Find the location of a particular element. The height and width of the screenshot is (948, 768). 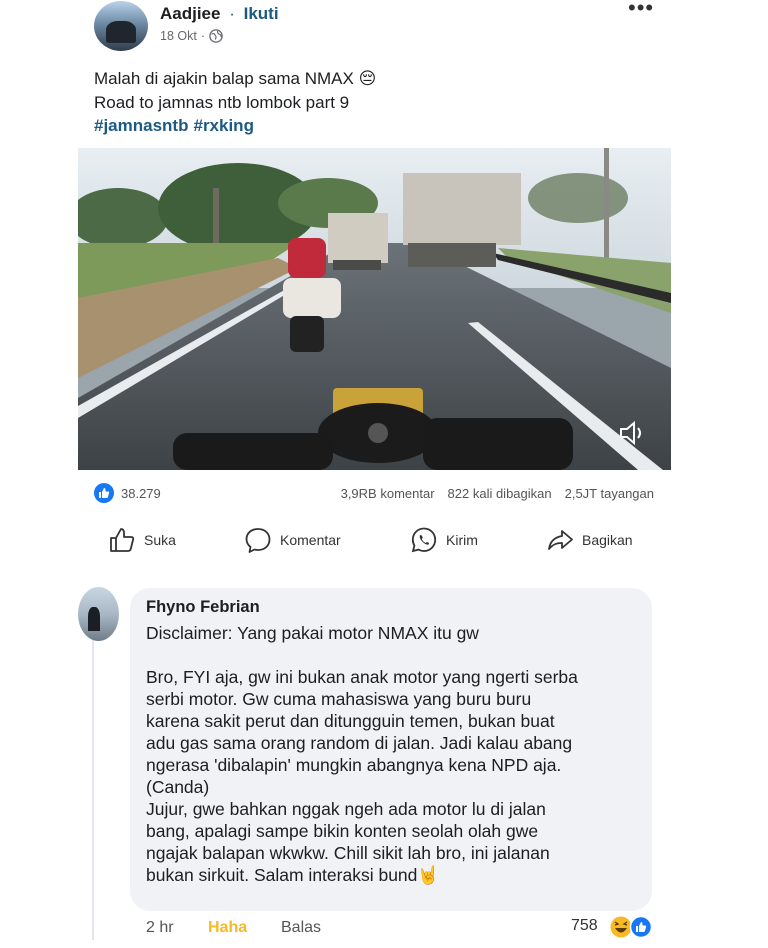

comment-count: 3,9RB komentar is located at coordinates (388, 493).